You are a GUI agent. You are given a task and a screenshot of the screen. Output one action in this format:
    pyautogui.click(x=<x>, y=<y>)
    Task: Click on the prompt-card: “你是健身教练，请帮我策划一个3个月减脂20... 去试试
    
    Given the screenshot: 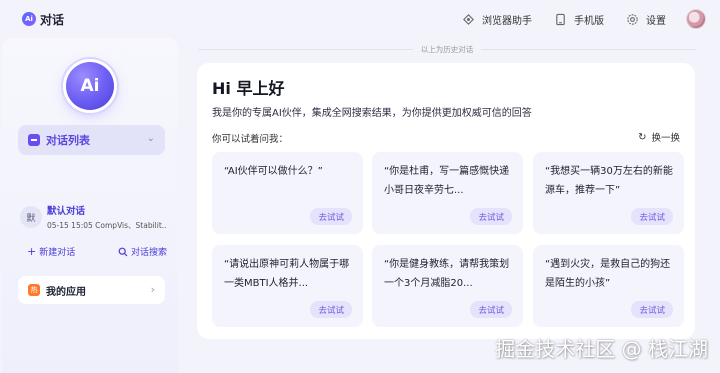 What is the action you would take?
    pyautogui.click(x=447, y=286)
    